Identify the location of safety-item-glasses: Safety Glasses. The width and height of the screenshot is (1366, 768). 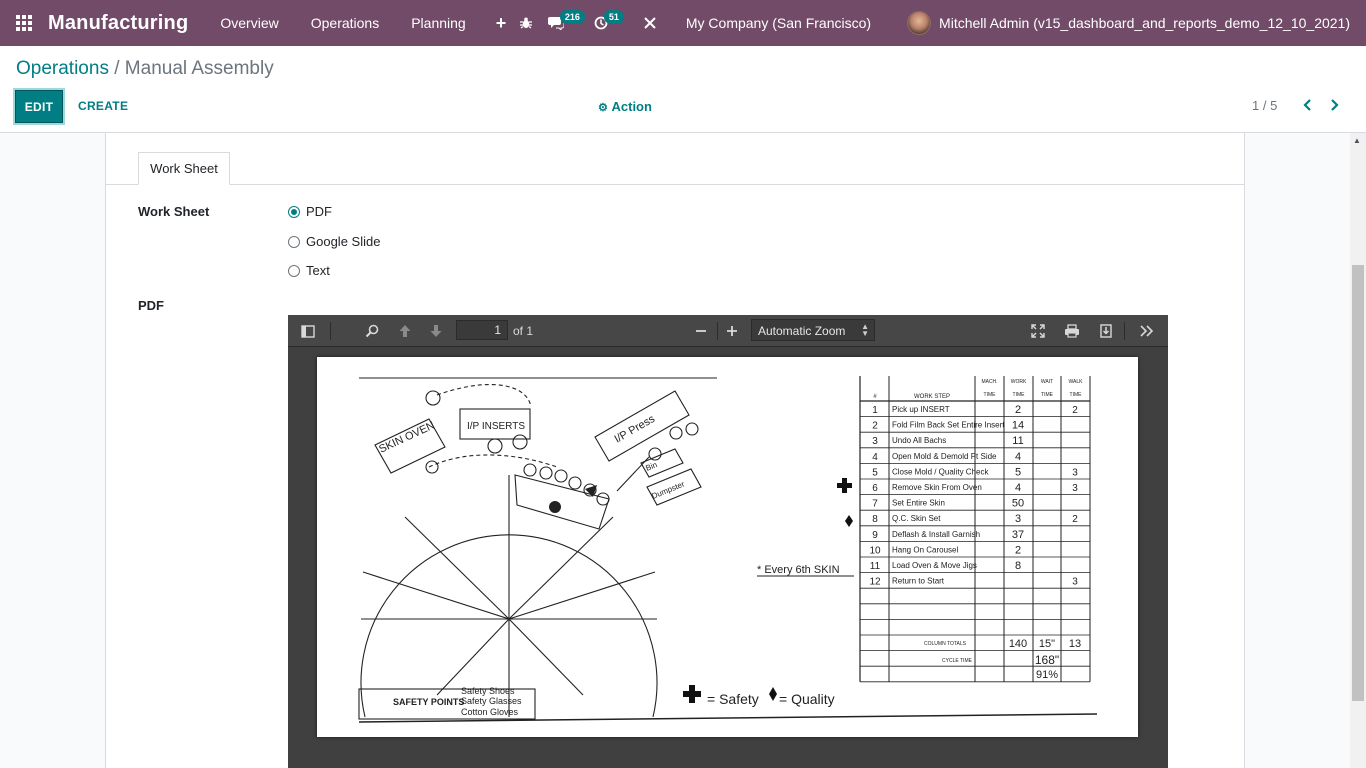
(491, 701).